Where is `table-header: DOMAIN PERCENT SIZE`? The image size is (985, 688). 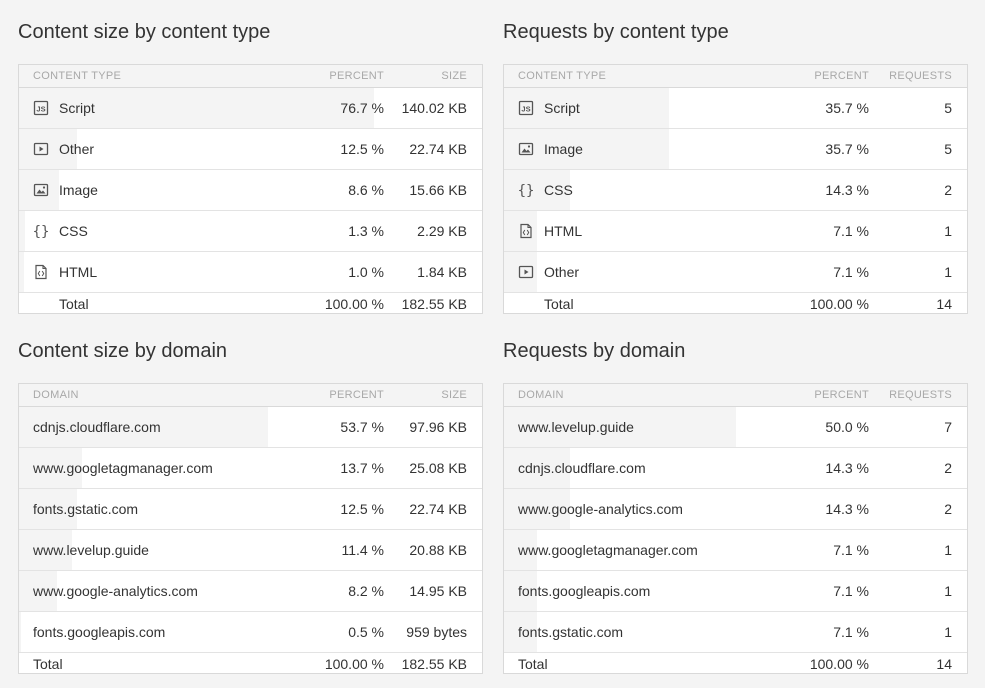
table-header: DOMAIN PERCENT SIZE is located at coordinates (250, 395).